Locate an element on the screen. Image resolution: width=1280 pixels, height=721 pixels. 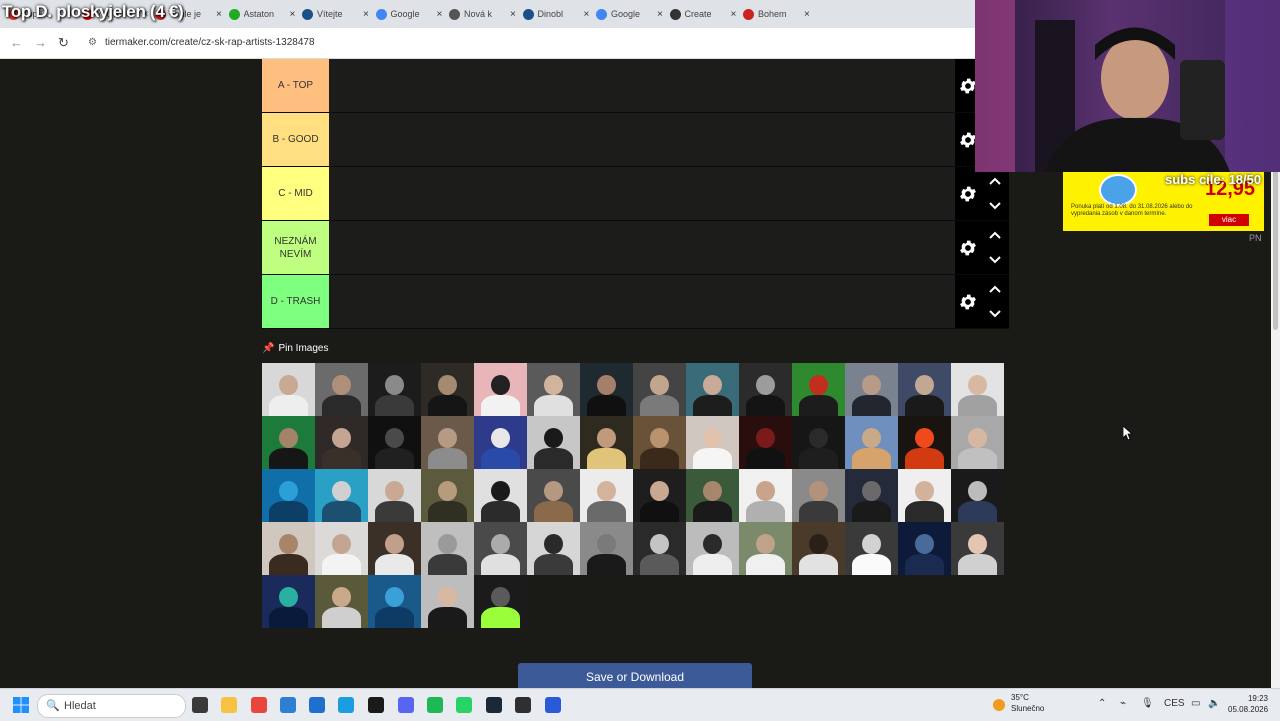
ad-more-button: viac is located at coordinates (1229, 220).